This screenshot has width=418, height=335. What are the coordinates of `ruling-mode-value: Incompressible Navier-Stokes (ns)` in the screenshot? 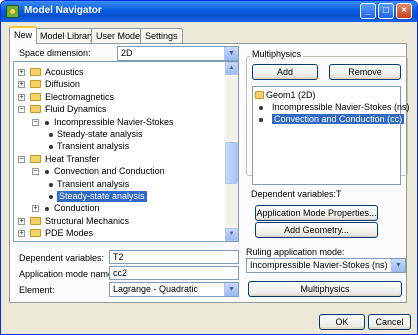 It's located at (319, 265).